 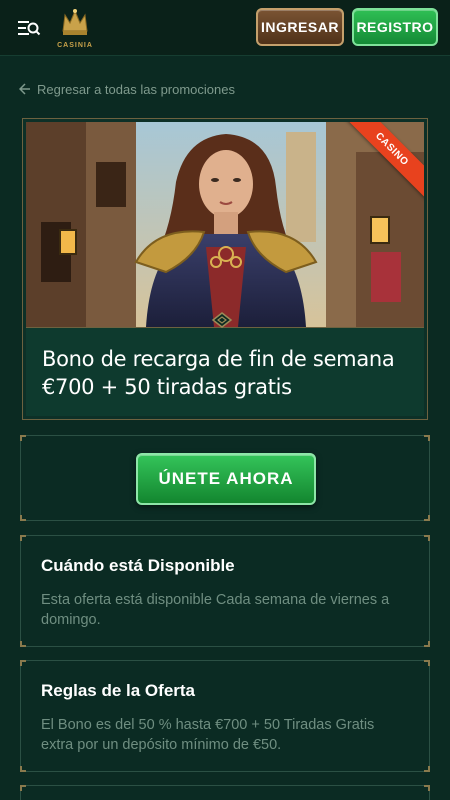 What do you see at coordinates (218, 359) in the screenshot?
I see `promo-title-line-1: Bono de recarga de fin de semana` at bounding box center [218, 359].